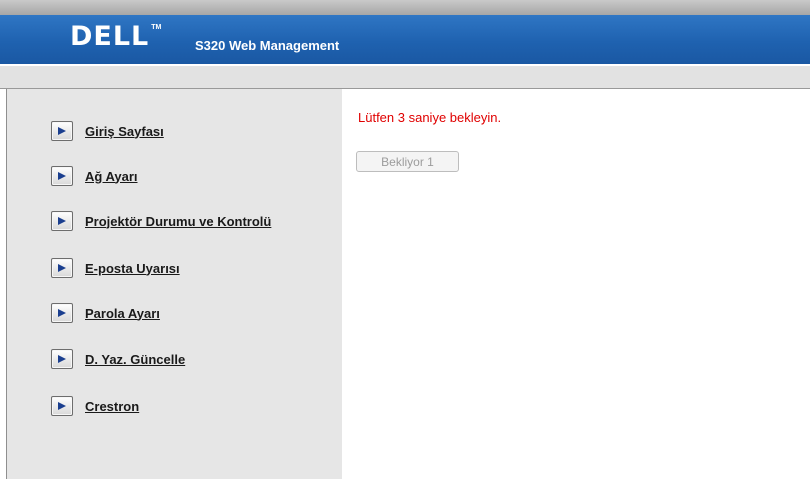  Describe the element at coordinates (132, 268) in the screenshot. I see `sidebar-item-label: E-posta Uyarısı` at that location.